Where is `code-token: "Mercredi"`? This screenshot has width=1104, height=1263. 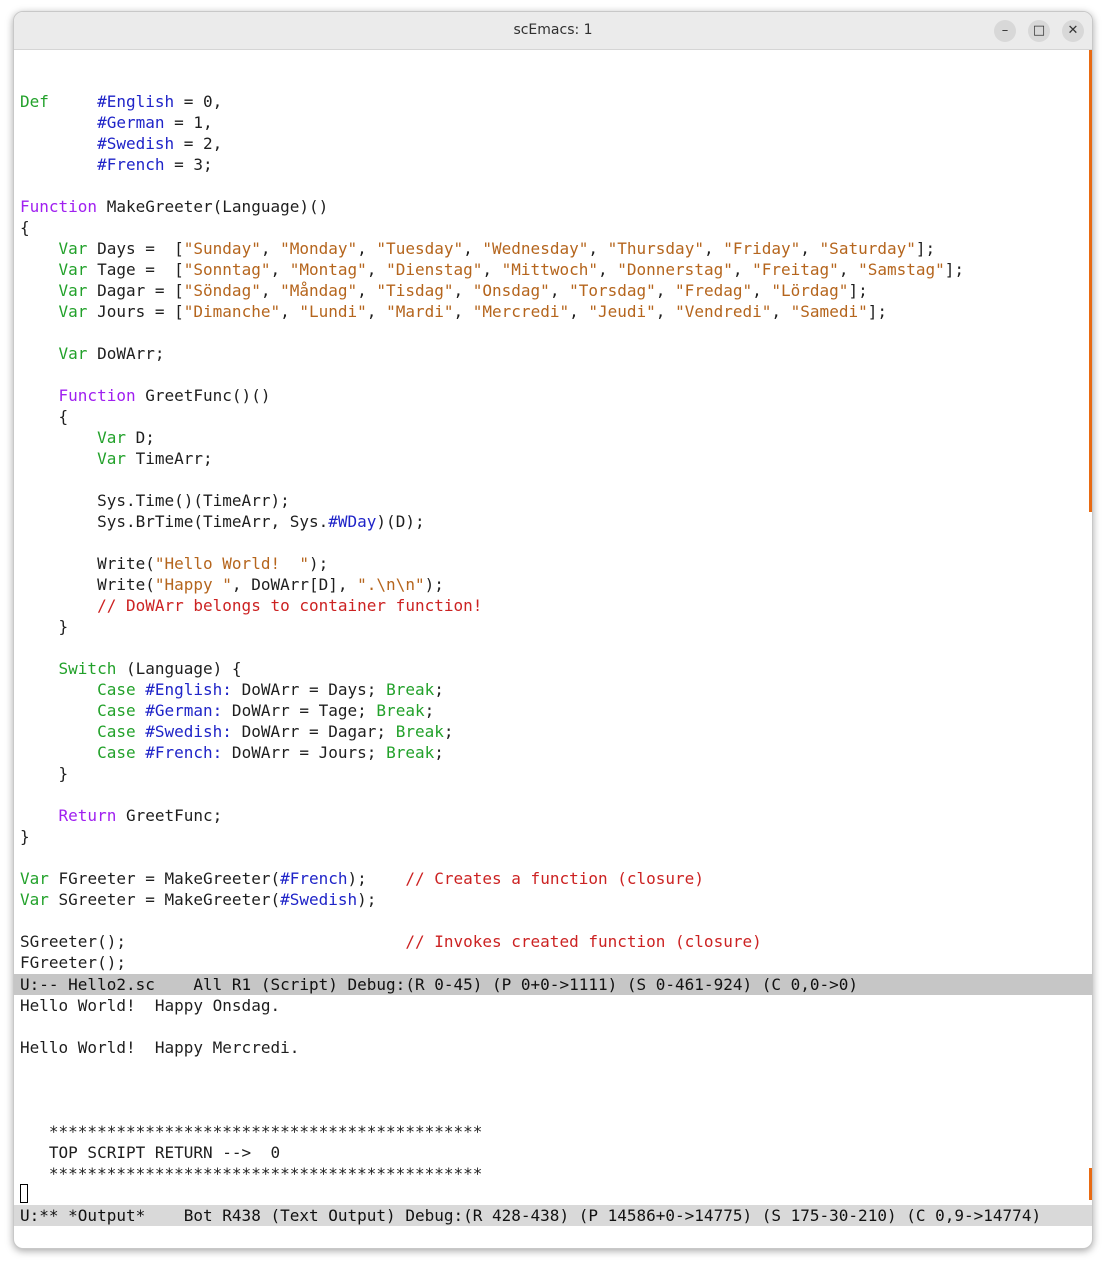
code-token: "Mercredi" is located at coordinates (521, 311).